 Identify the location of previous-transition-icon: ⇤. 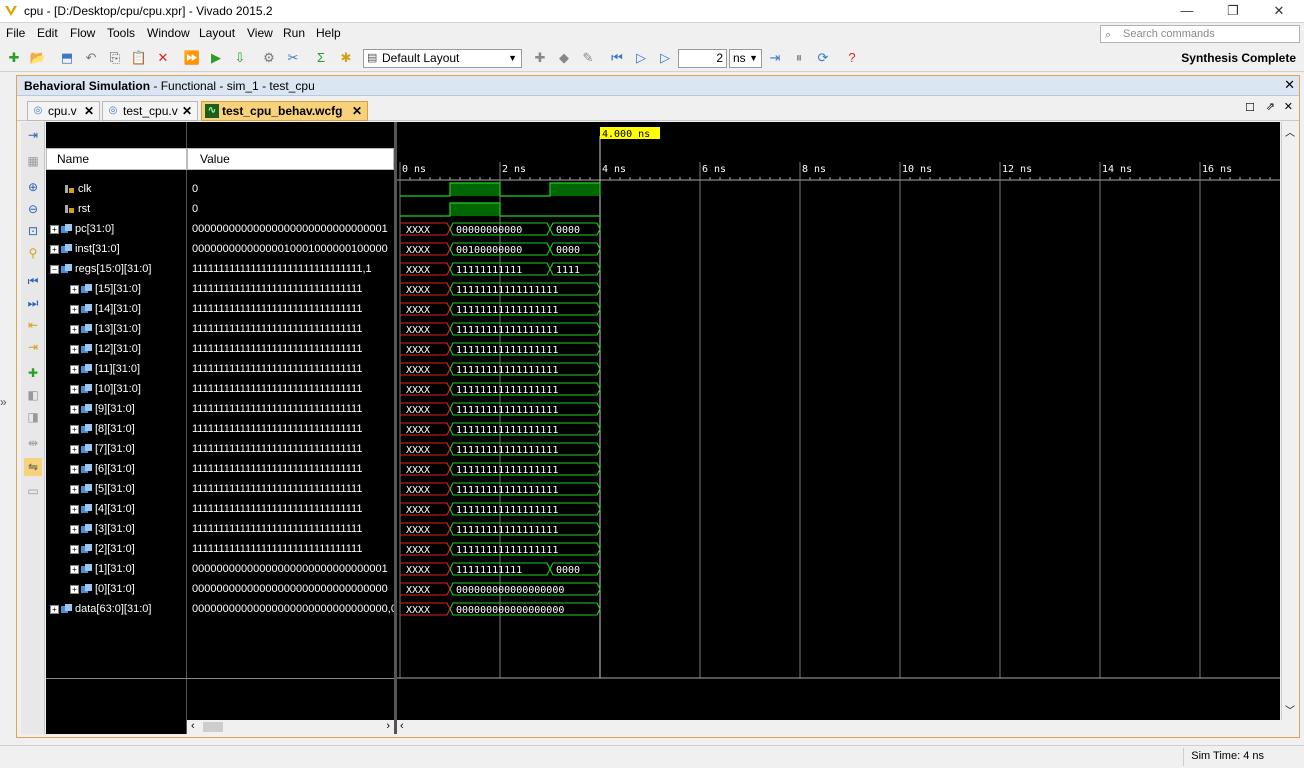
(33, 325).